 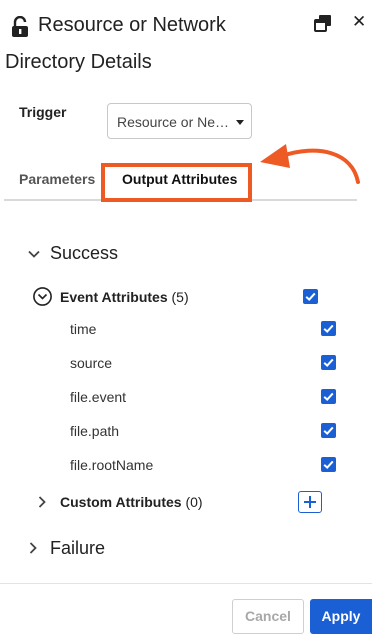 I want to click on custom-attributes-label: Custom Attributes (0), so click(x=131, y=502).